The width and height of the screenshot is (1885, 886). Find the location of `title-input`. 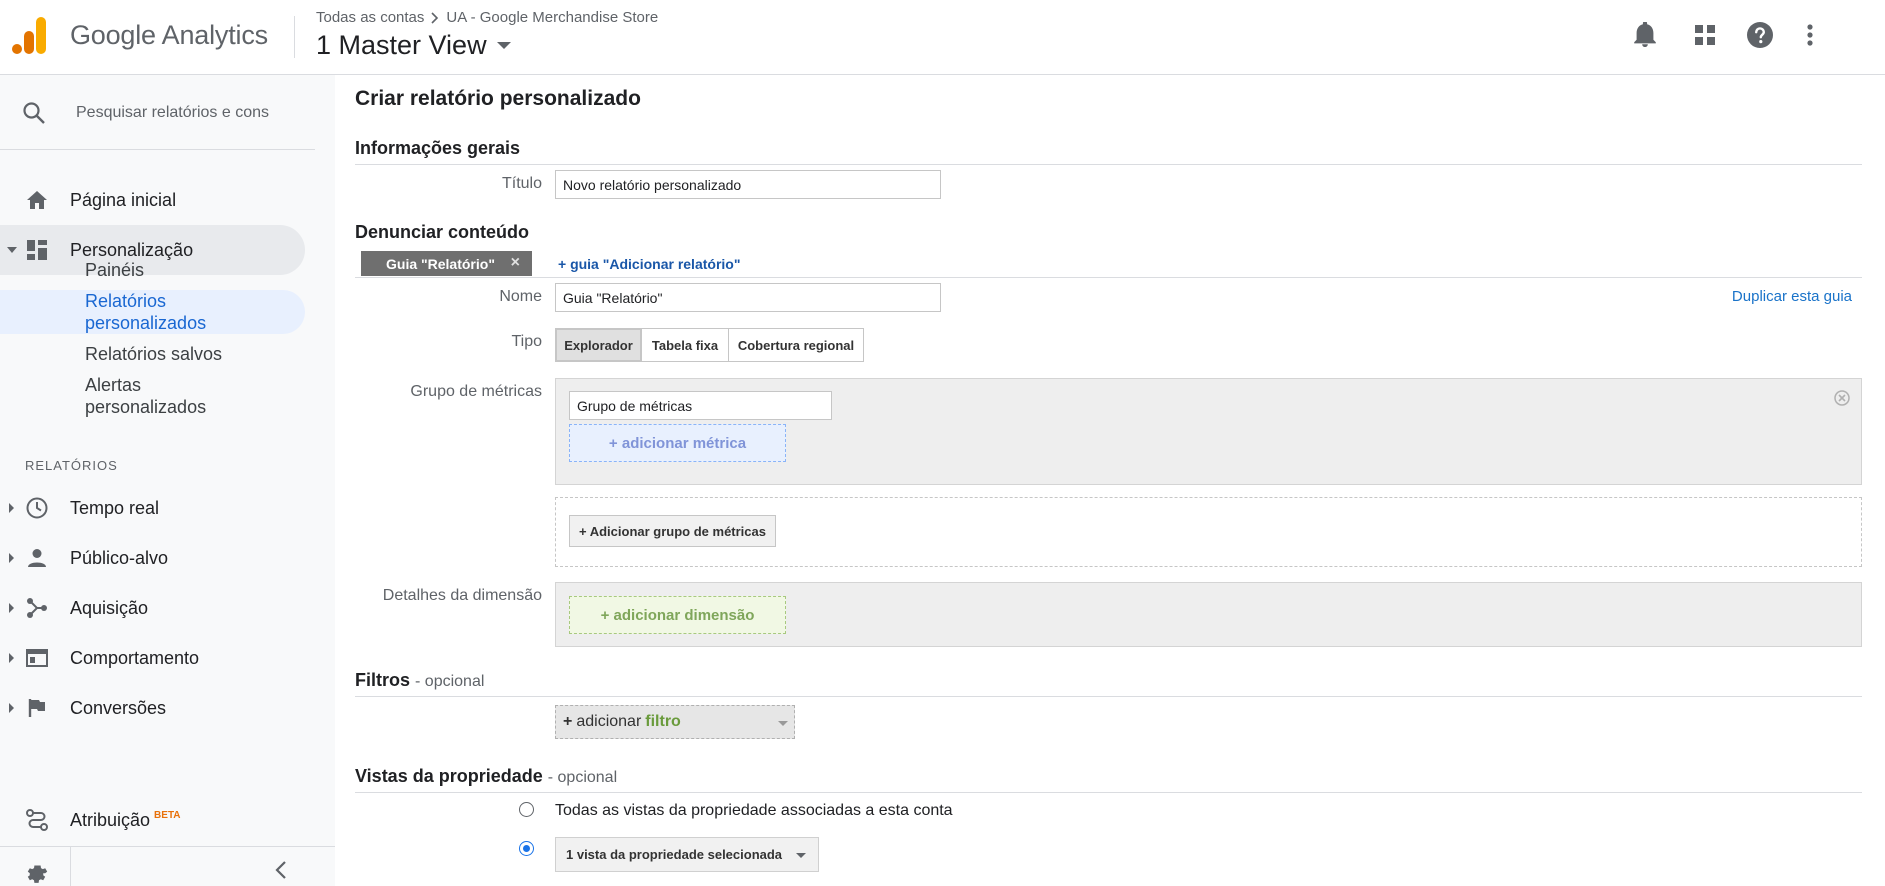

title-input is located at coordinates (748, 184).